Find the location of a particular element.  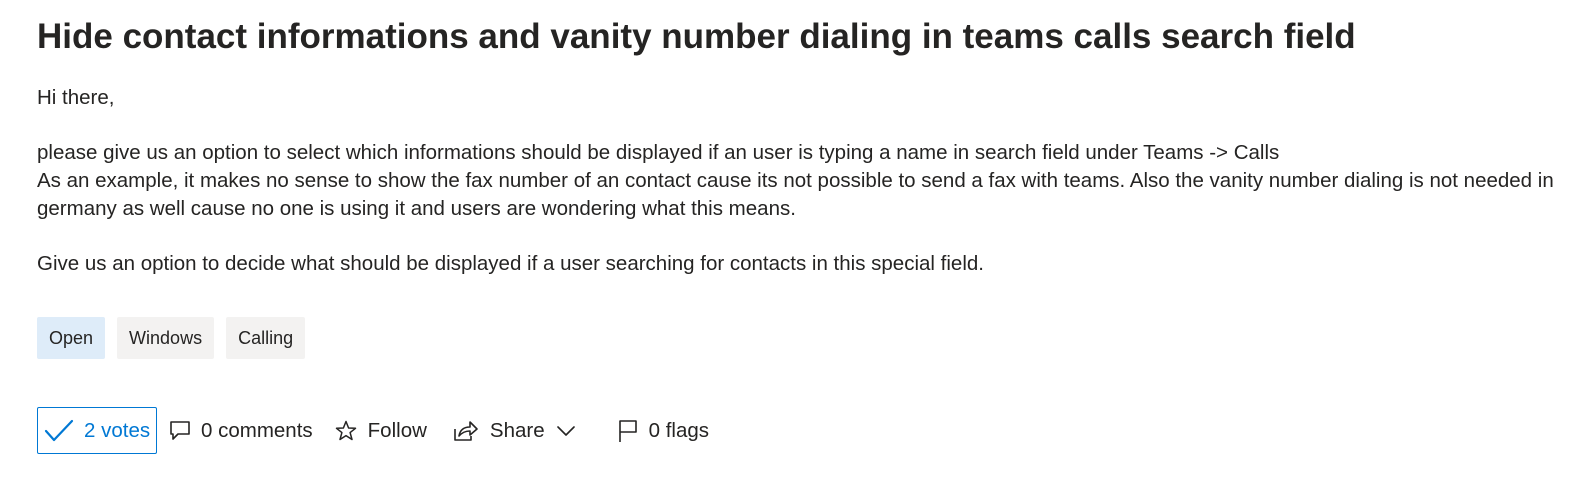

comments-button: 0 comments is located at coordinates (241, 431).